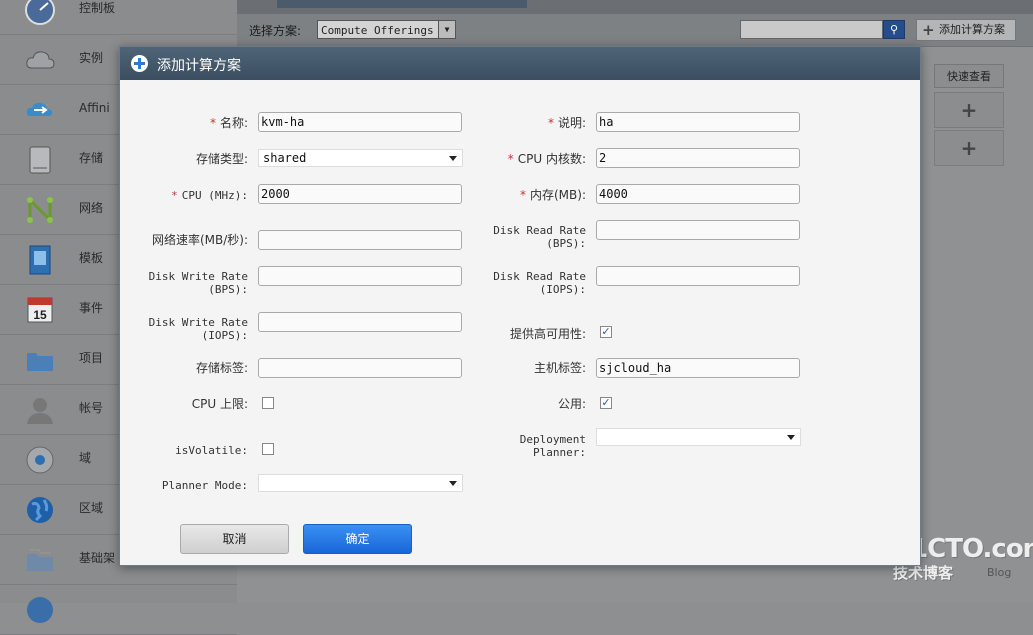 This screenshot has height=635, width=1033. What do you see at coordinates (377, 30) in the screenshot?
I see `offering-select-value: Compute Offerings` at bounding box center [377, 30].